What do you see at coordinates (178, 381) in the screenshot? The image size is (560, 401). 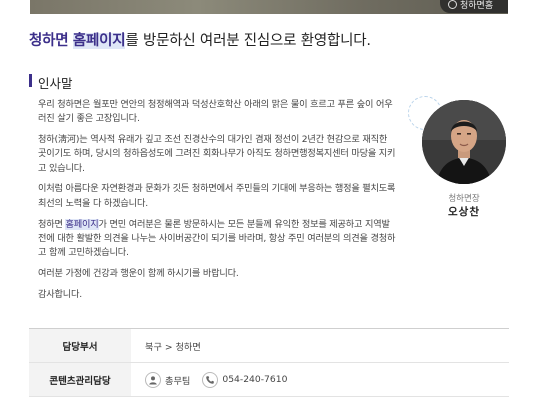 I see `manager-team-name: 총무팀` at bounding box center [178, 381].